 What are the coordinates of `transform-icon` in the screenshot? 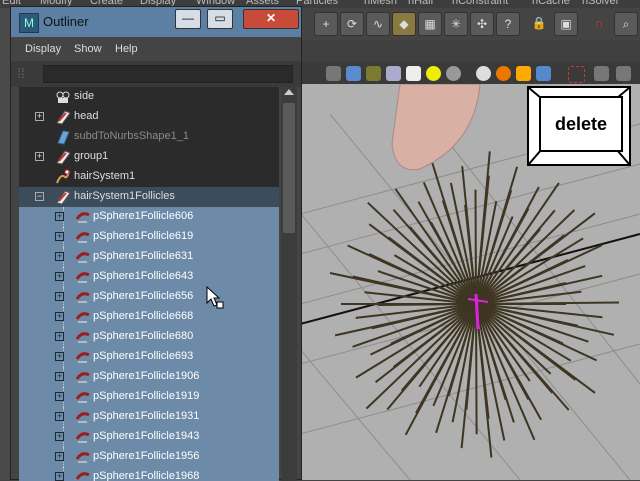 It's located at (63, 157).